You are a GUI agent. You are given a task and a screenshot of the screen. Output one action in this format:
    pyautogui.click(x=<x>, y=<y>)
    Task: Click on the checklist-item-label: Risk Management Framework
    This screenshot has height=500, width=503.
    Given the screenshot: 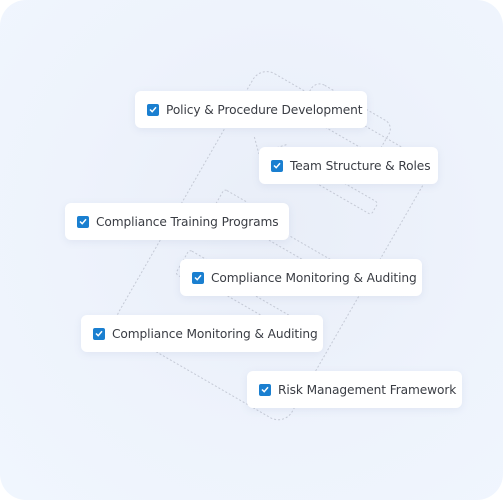 What is the action you would take?
    pyautogui.click(x=367, y=389)
    